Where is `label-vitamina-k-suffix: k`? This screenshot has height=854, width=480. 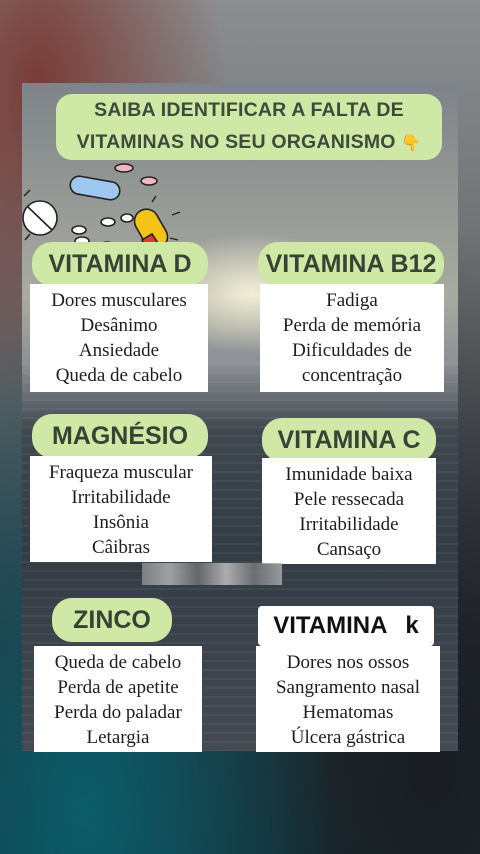 label-vitamina-k-suffix: k is located at coordinates (412, 625).